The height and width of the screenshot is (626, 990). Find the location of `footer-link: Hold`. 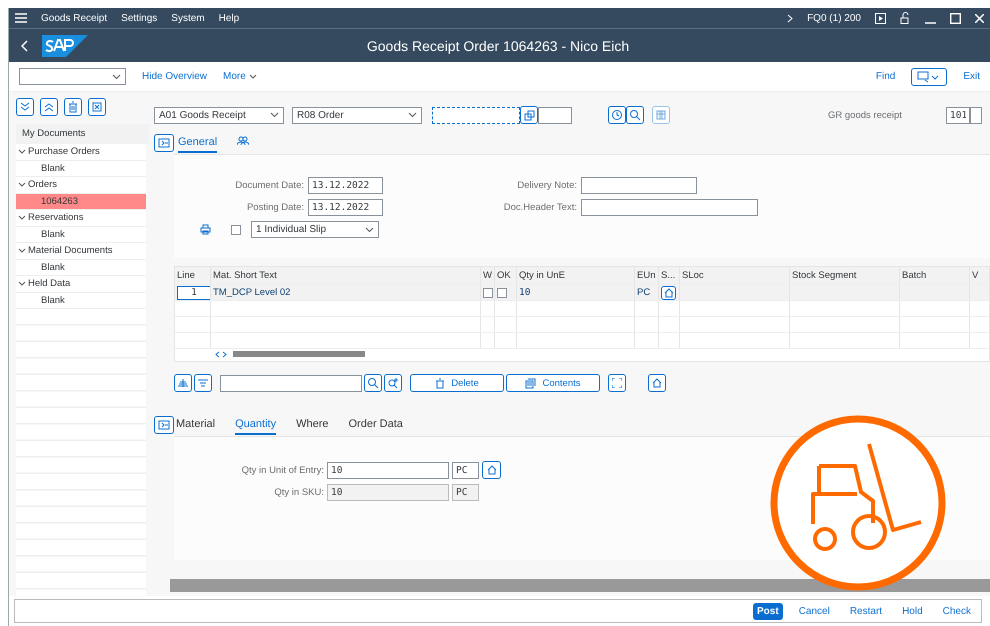

footer-link: Hold is located at coordinates (912, 611).